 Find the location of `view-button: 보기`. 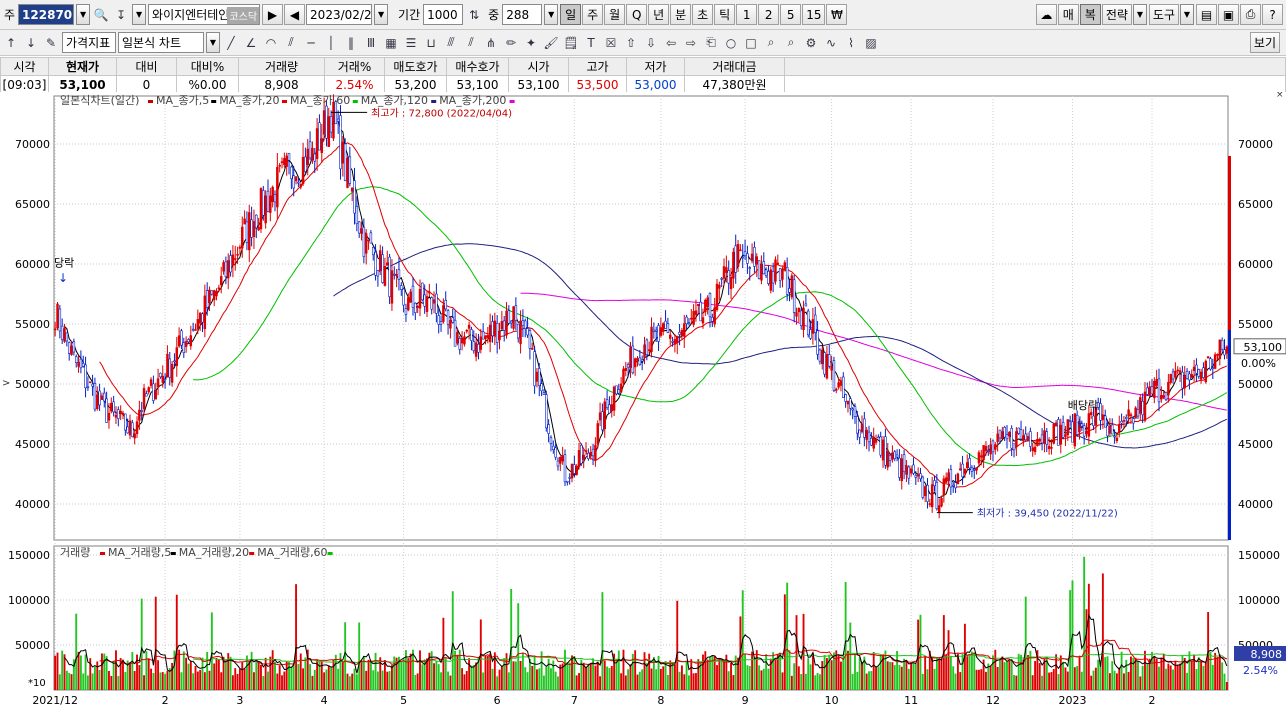

view-button: 보기 is located at coordinates (1264, 42).